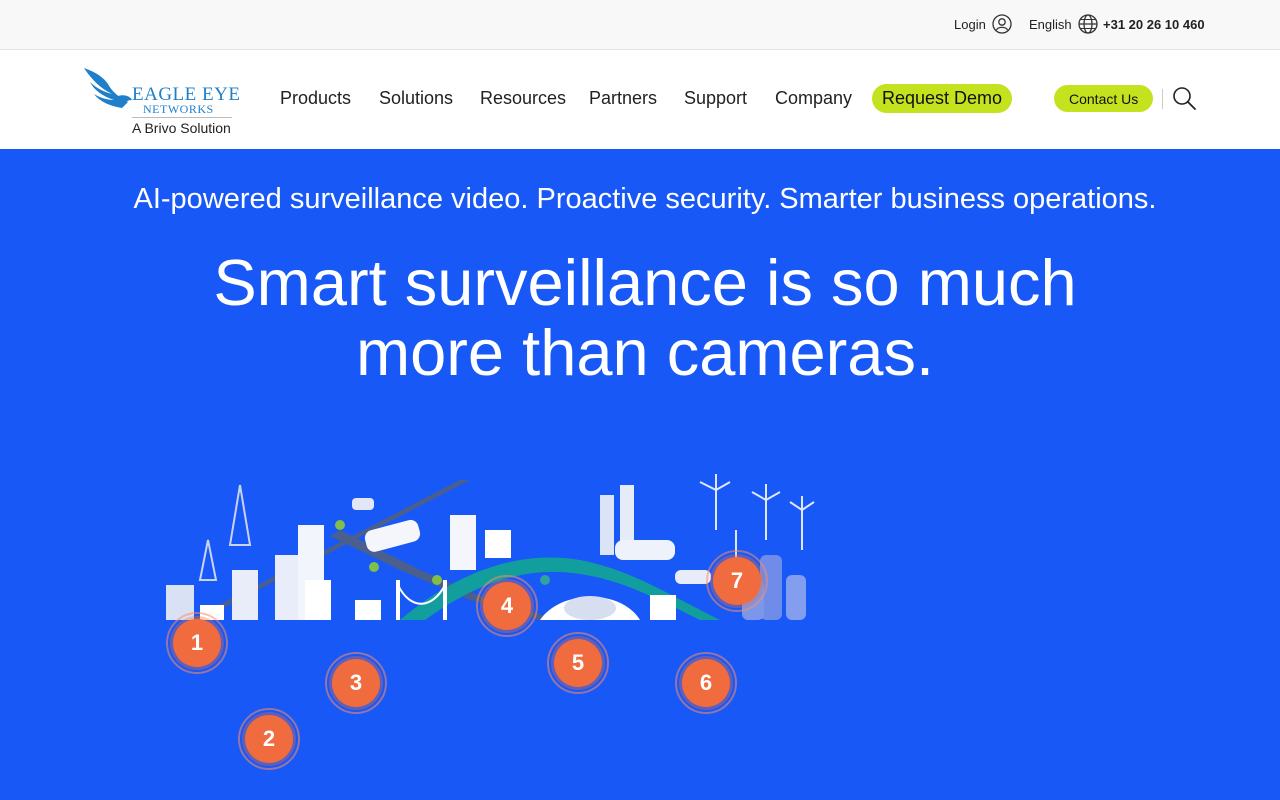 The height and width of the screenshot is (800, 1280). I want to click on hotspot-marker-2: 2, so click(269, 739).